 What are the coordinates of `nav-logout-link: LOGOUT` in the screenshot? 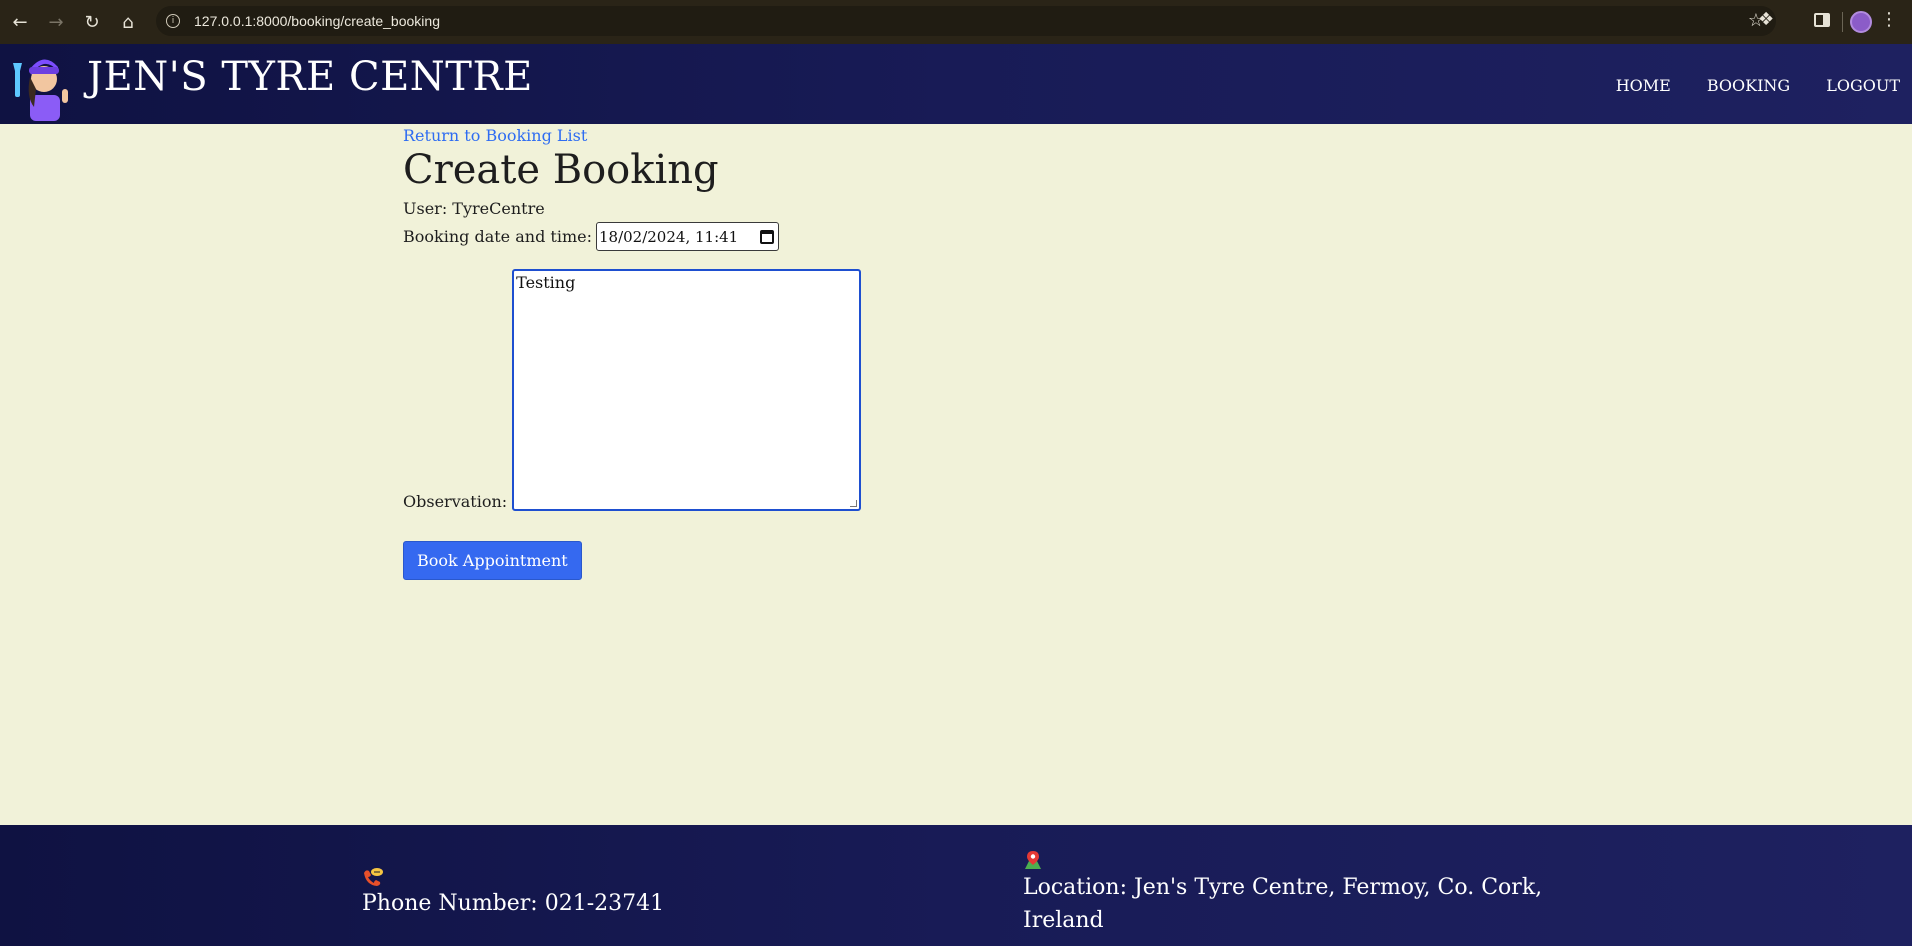 It's located at (1863, 85).